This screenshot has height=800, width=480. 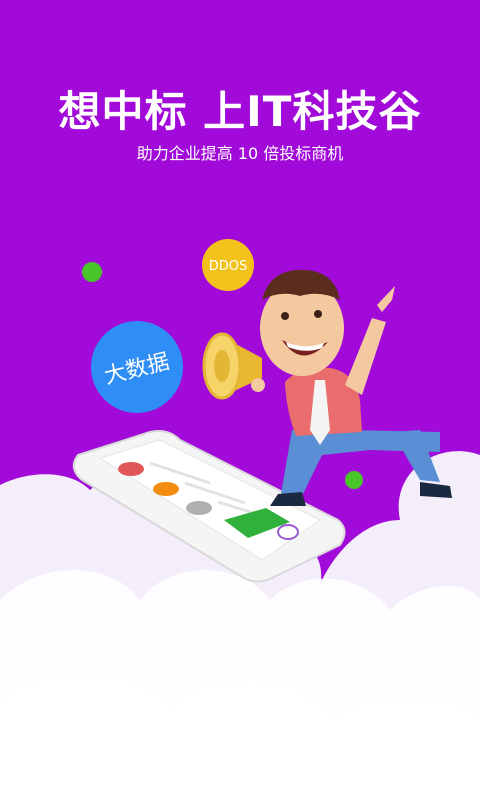 I want to click on gray-list-icon, so click(x=199, y=508).